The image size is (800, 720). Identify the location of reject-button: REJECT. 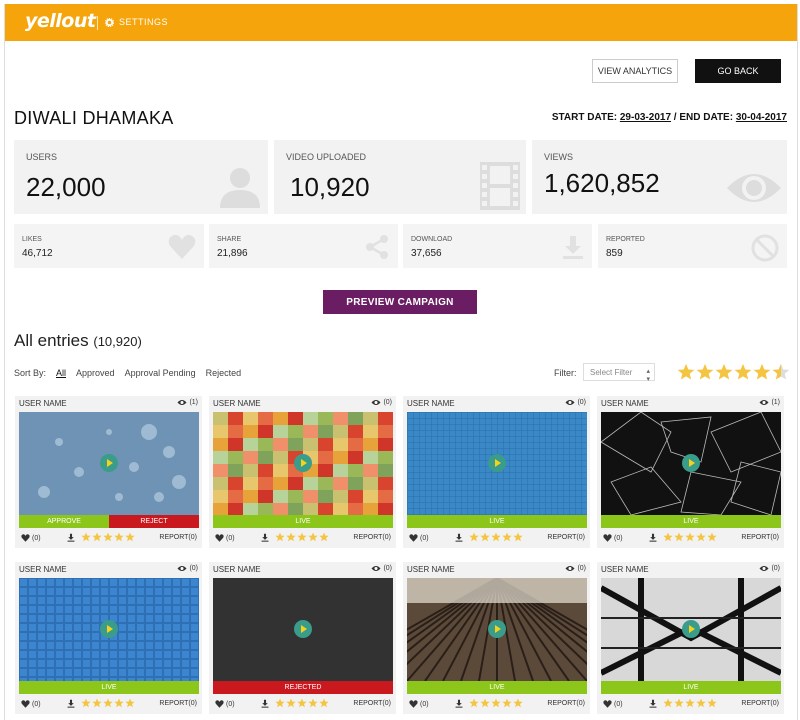
(154, 521).